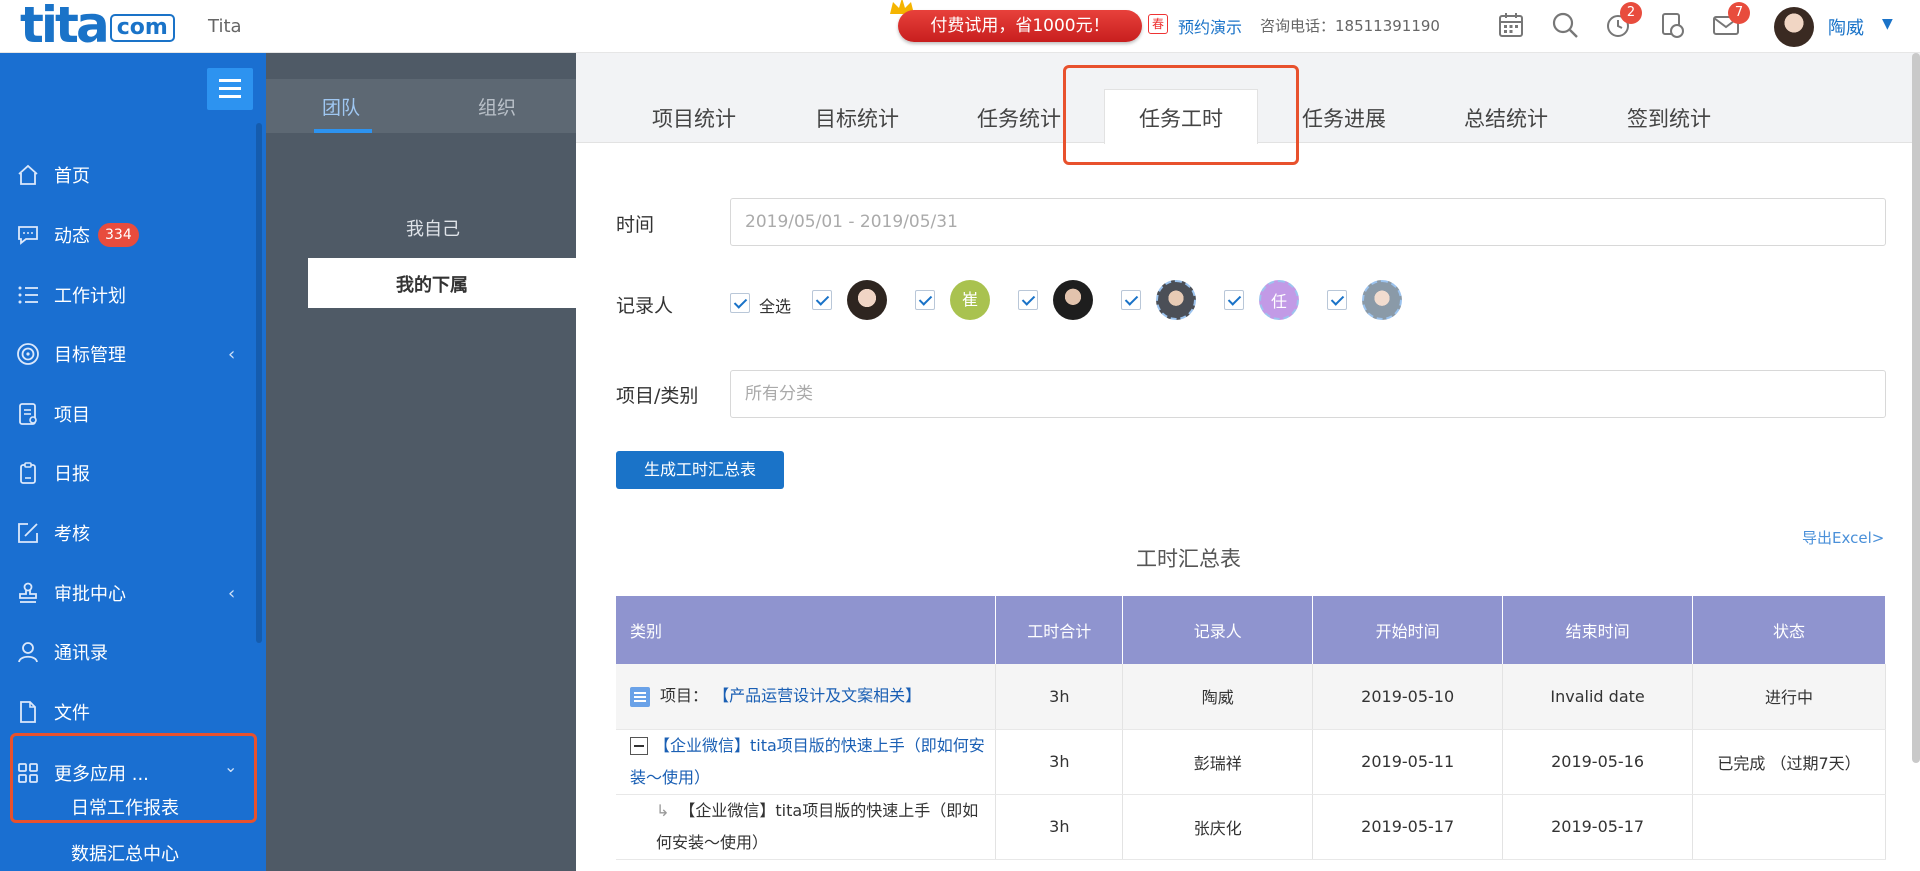  Describe the element at coordinates (817, 826) in the screenshot. I see `subtask-text: 【企业微信】tita项目版的快速上手（即如何安装～使用）` at that location.